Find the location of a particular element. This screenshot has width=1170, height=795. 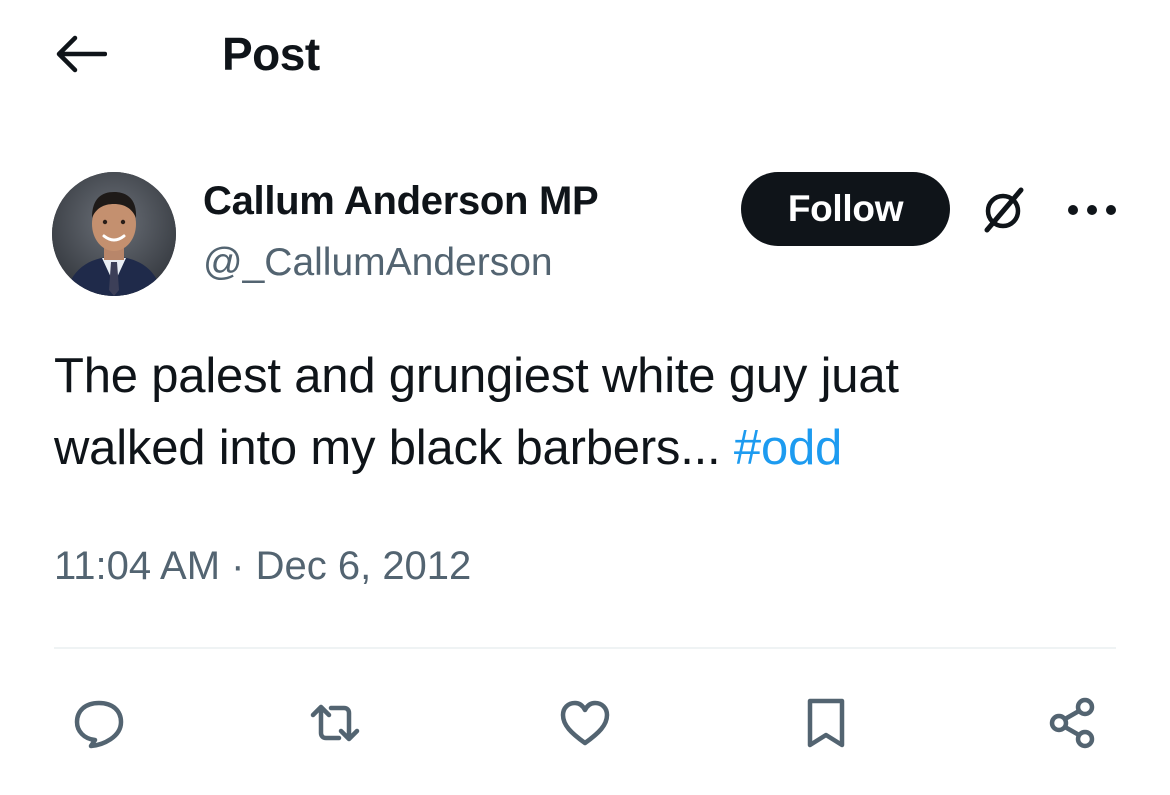

page-title: Post is located at coordinates (271, 54).